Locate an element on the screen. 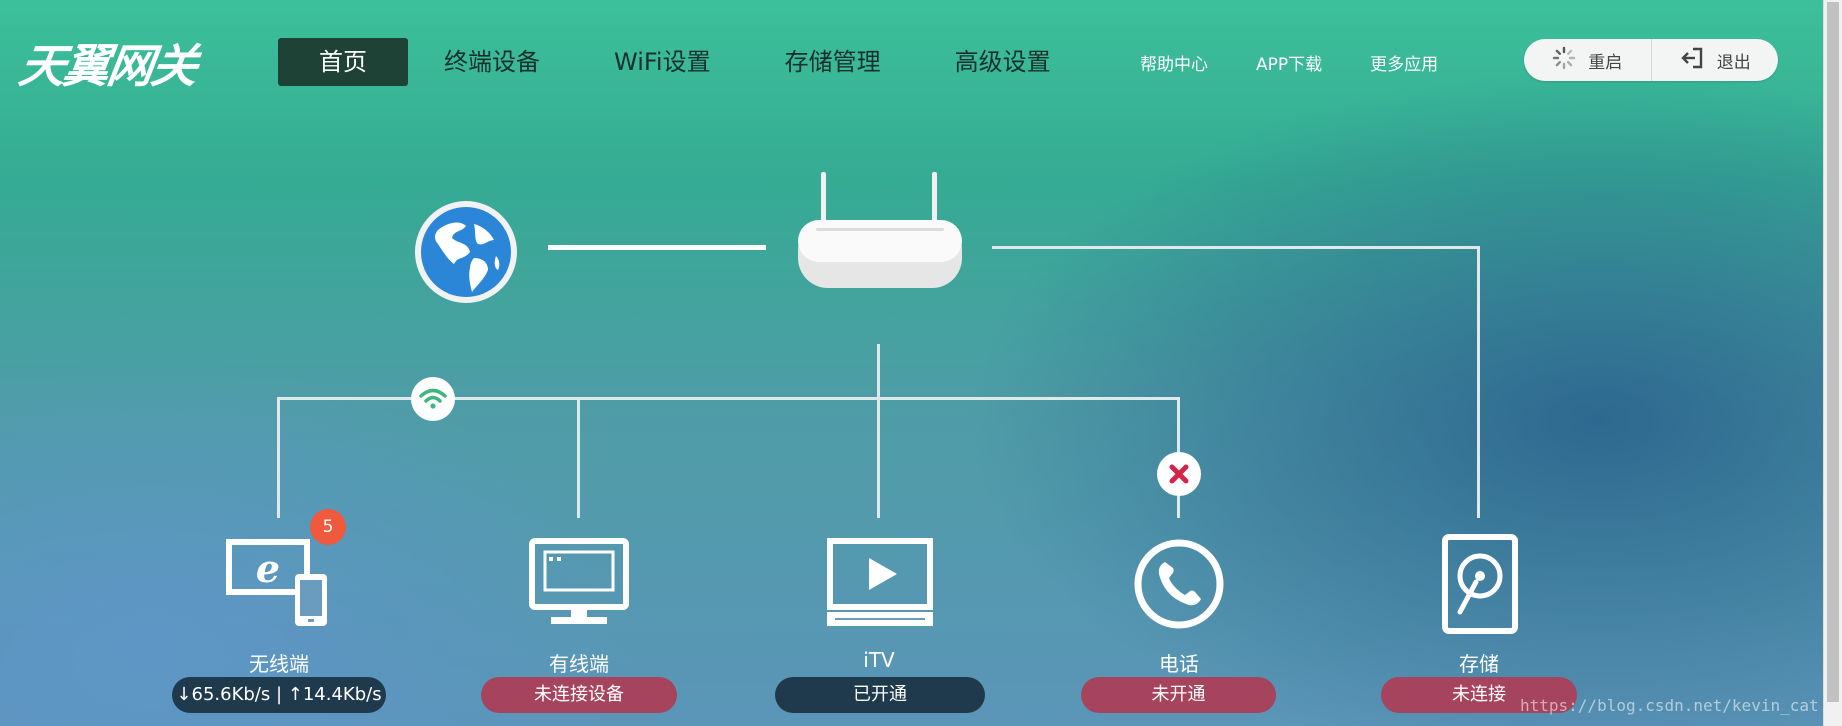  loading-spinner-icon is located at coordinates (1564, 60).